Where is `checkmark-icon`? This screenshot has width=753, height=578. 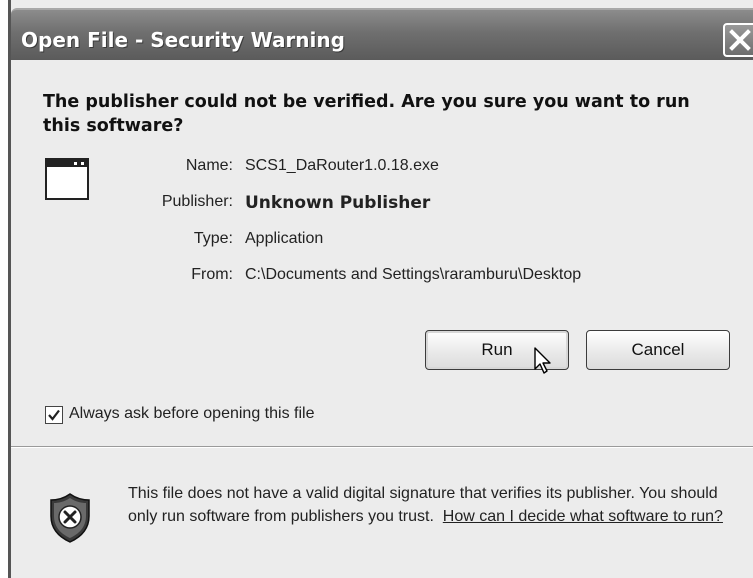
checkmark-icon is located at coordinates (54, 415).